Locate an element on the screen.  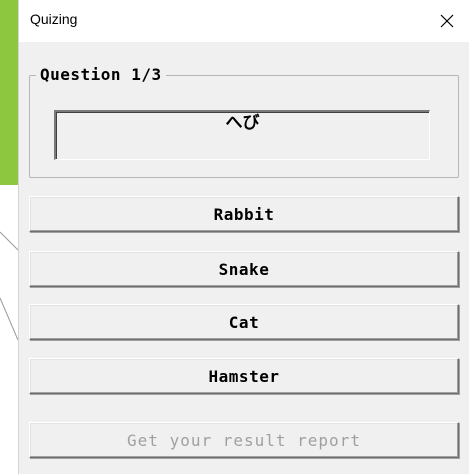
option-button-cat: Cat is located at coordinates (244, 322).